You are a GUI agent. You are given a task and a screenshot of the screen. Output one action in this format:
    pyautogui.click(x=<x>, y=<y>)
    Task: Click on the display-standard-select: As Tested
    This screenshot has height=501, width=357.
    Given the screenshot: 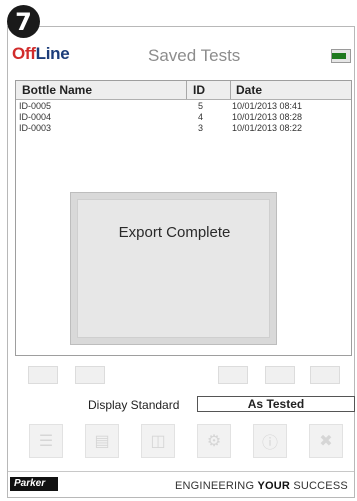 What is the action you would take?
    pyautogui.click(x=276, y=404)
    